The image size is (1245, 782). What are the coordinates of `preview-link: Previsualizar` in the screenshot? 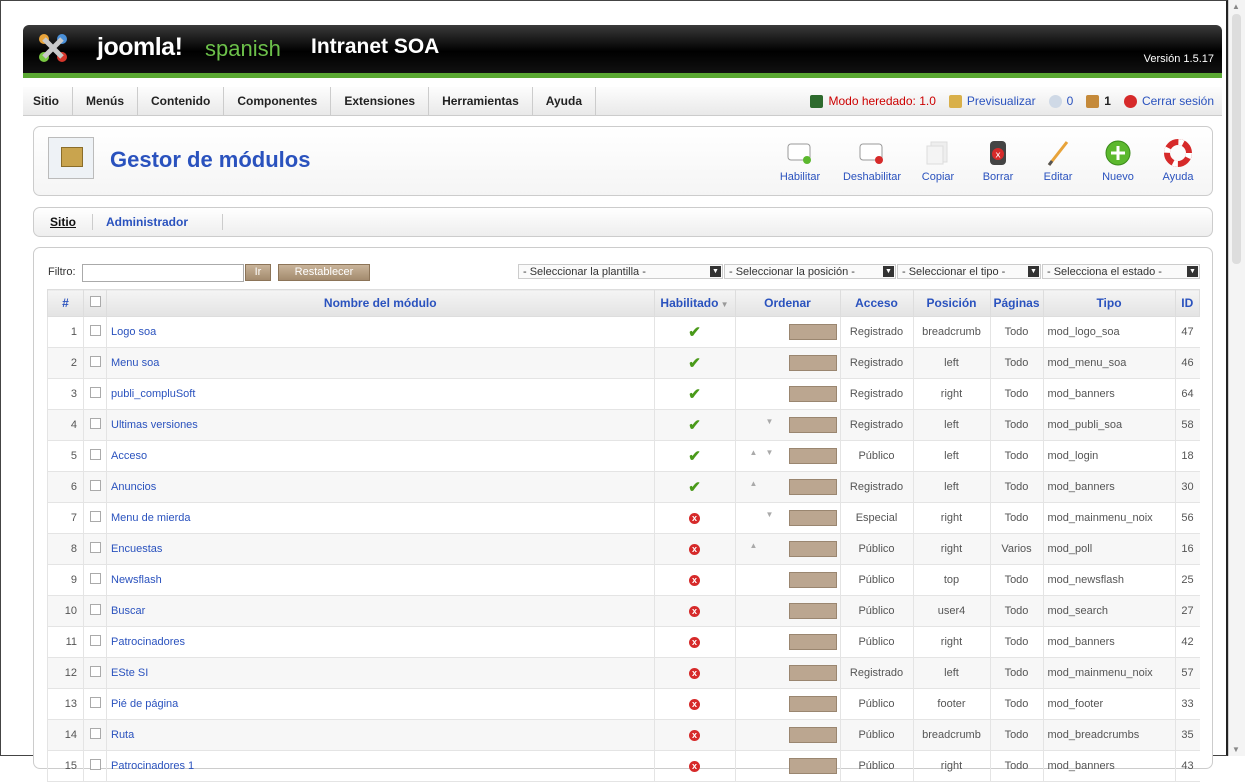 It's located at (1001, 101).